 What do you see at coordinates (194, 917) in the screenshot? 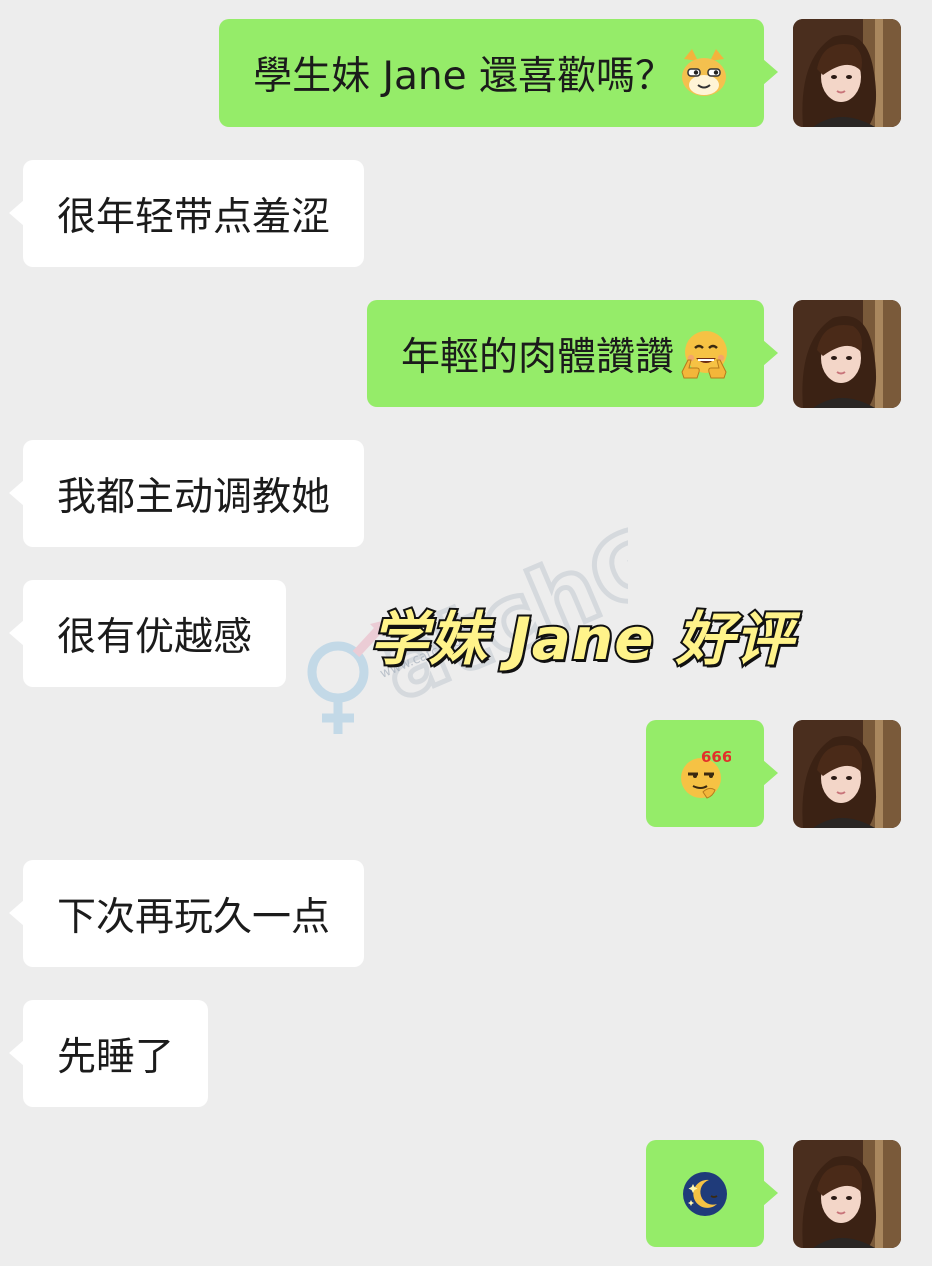
I see `message-text: 下次再玩久一点` at bounding box center [194, 917].